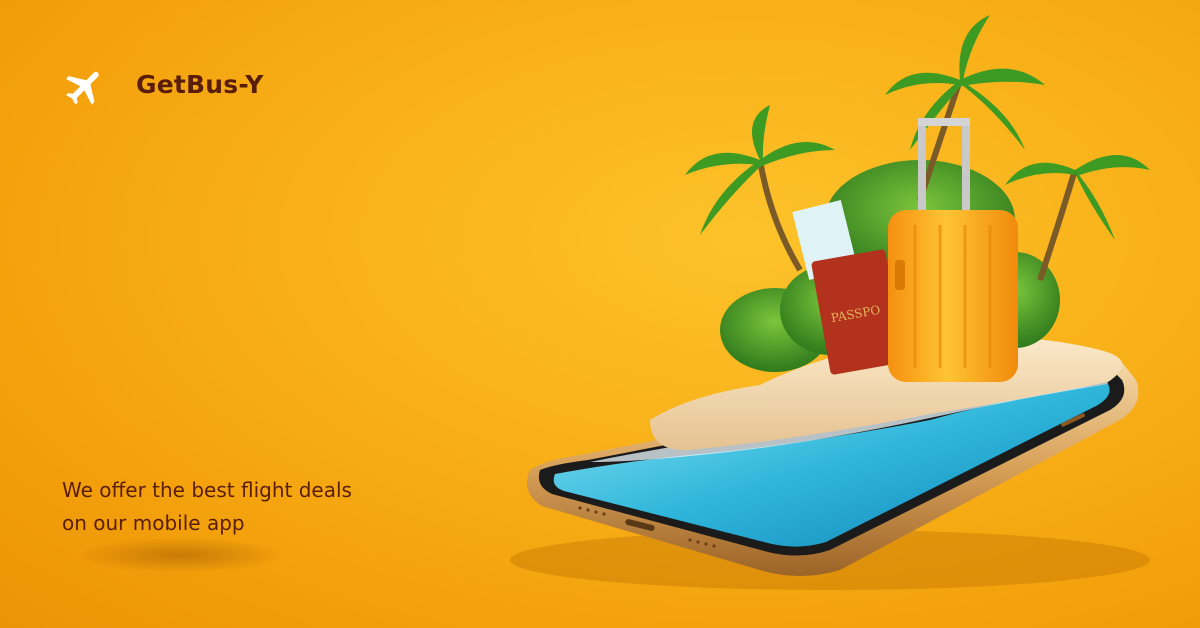  I want to click on tagline-line-1: We offer the best flight deals, so click(207, 490).